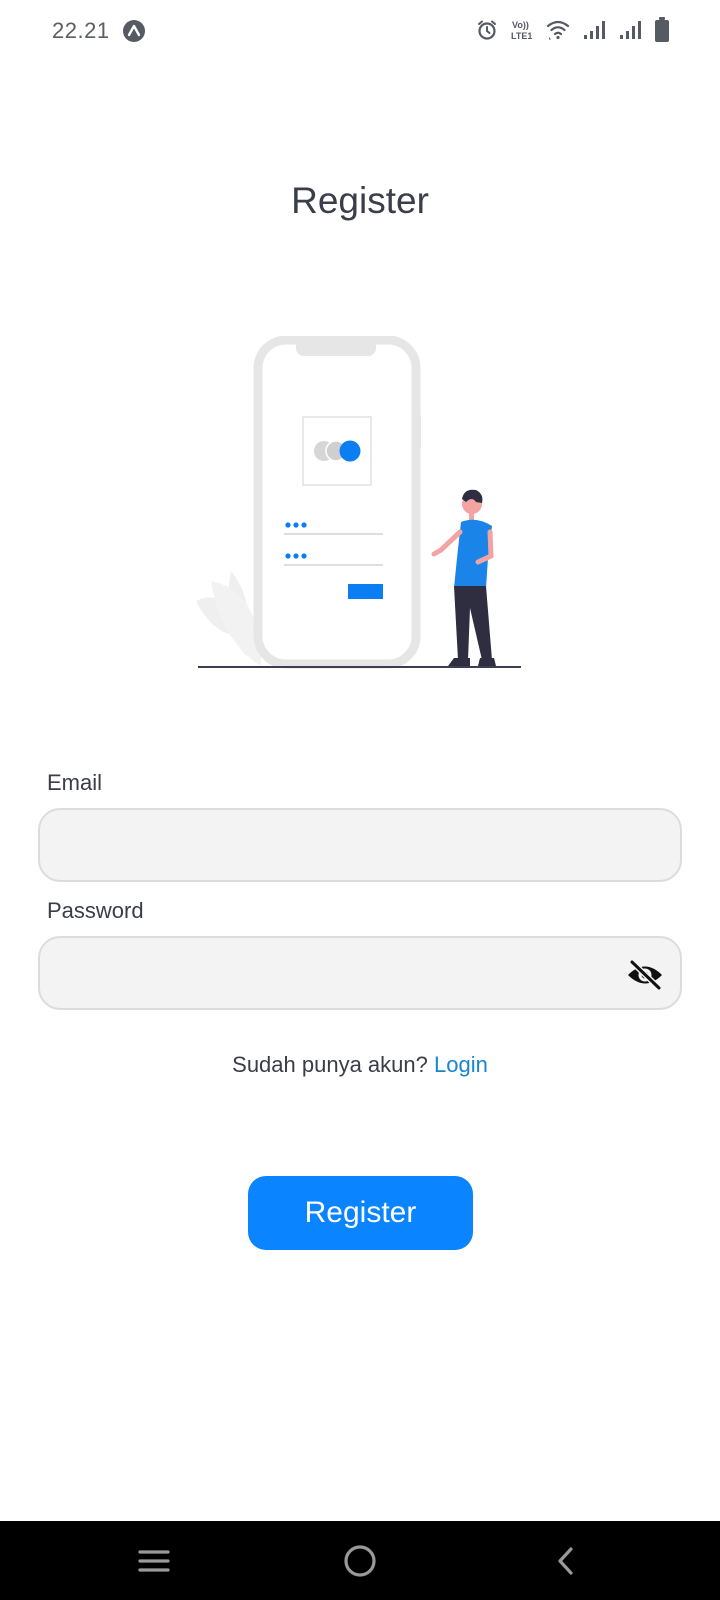 This screenshot has width=720, height=1600. I want to click on back-icon, so click(567, 1561).